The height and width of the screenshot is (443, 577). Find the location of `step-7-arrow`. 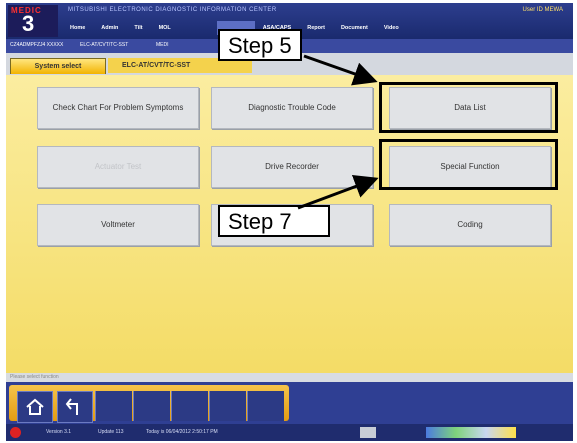

step-7-arrow is located at coordinates (338, 192).